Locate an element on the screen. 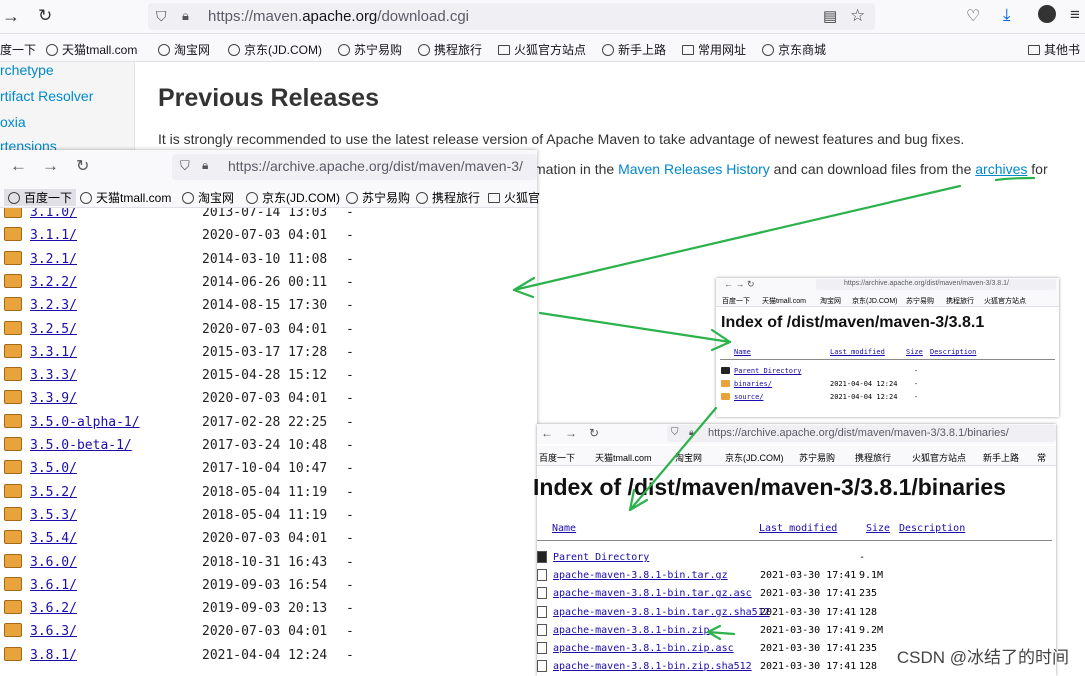 This screenshot has height=676, width=1085. arrow-archives-to-listing is located at coordinates (737, 238).